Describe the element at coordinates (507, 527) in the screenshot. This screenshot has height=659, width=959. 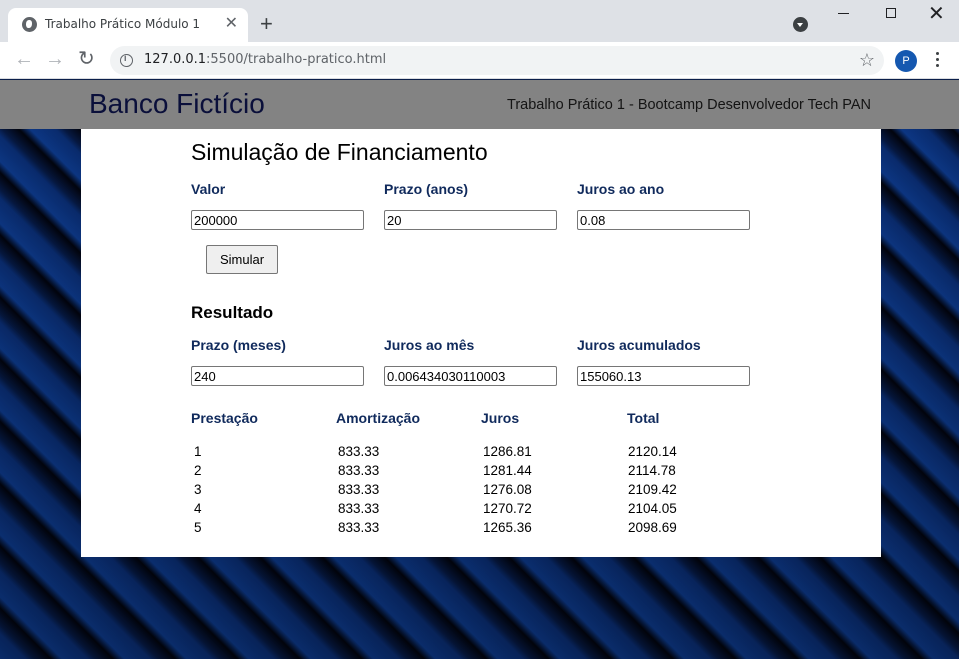
I see `cell-juros: 1265.36` at that location.